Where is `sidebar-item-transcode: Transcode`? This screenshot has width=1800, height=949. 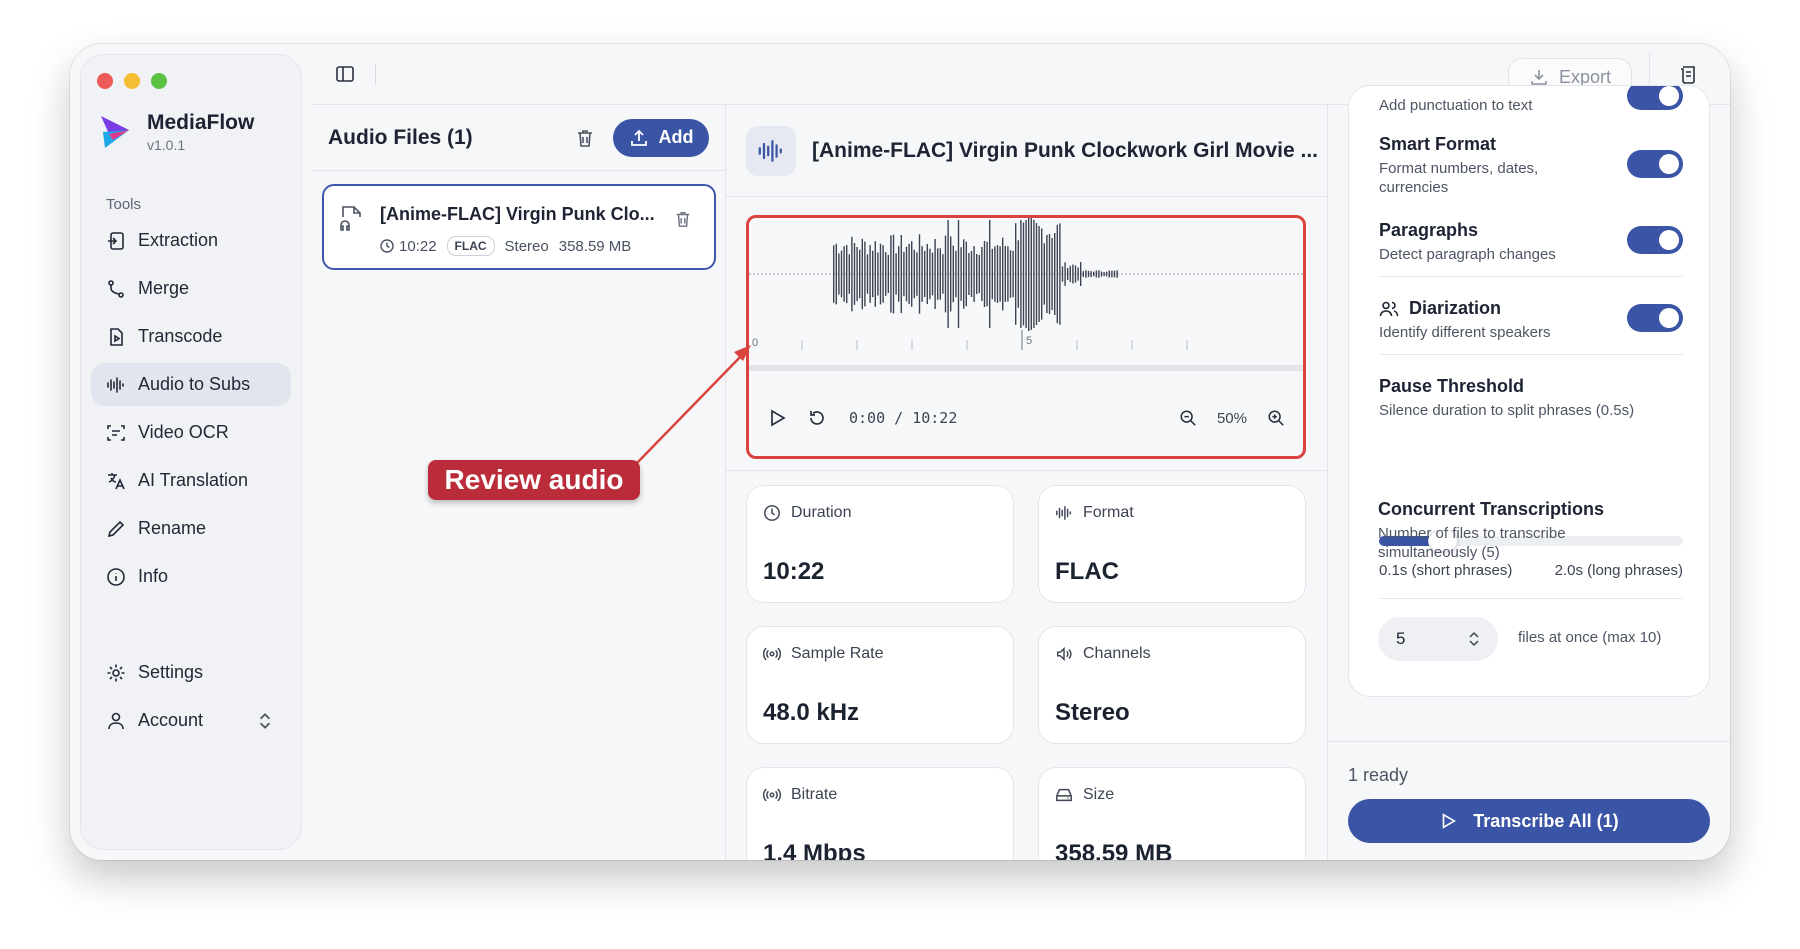
sidebar-item-transcode: Transcode is located at coordinates (191, 336).